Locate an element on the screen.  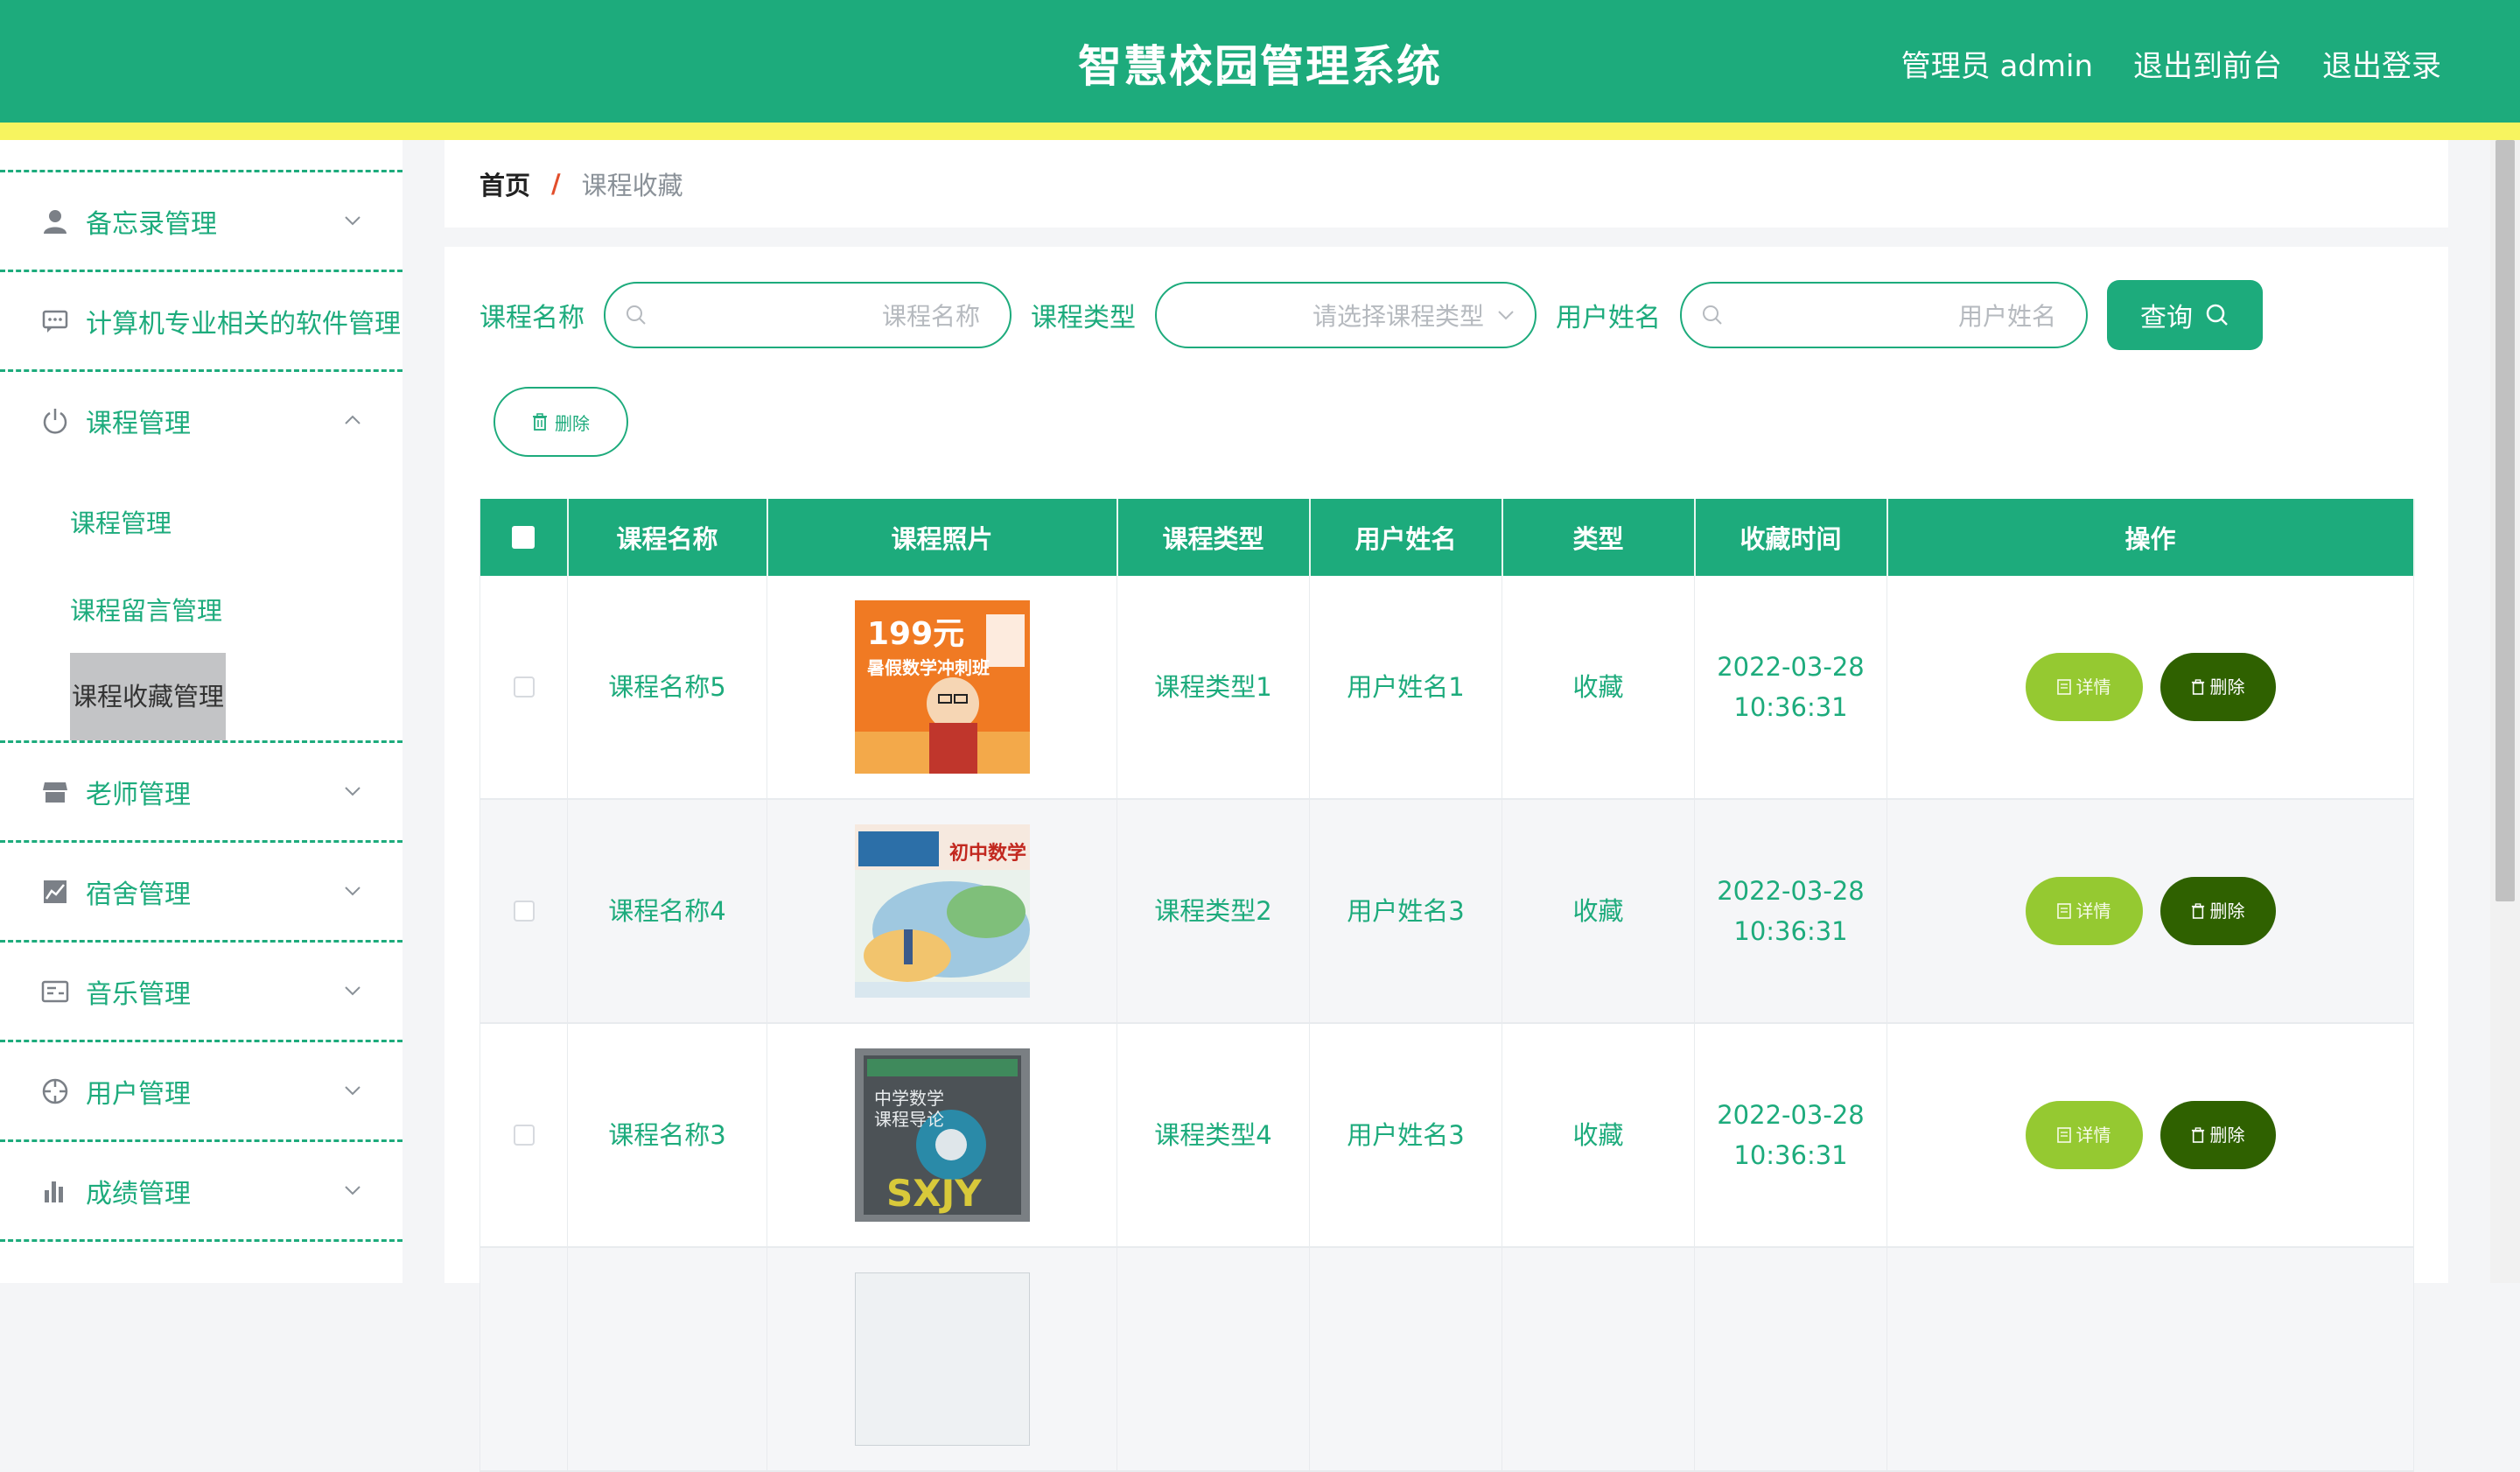
query-button-label: 查询 is located at coordinates (2166, 318).